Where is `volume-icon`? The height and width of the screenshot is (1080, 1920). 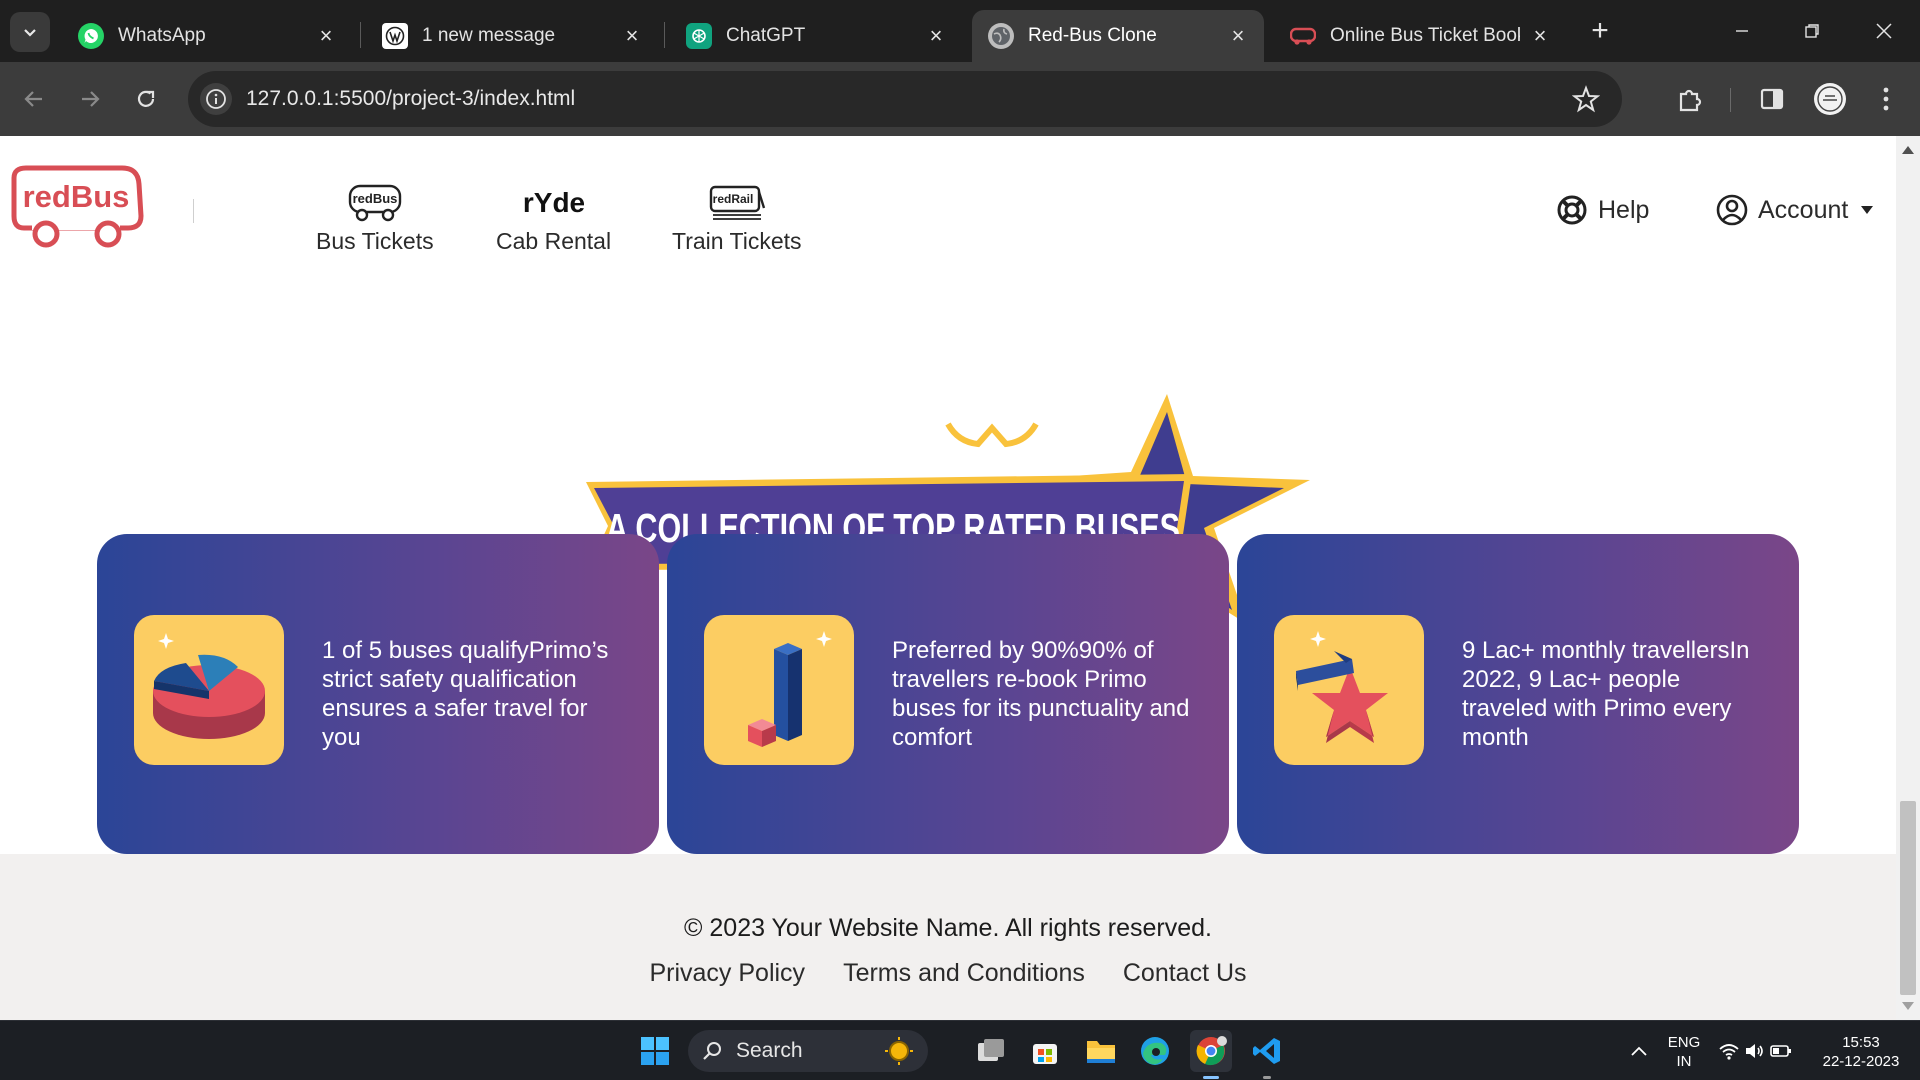 volume-icon is located at coordinates (1754, 1051).